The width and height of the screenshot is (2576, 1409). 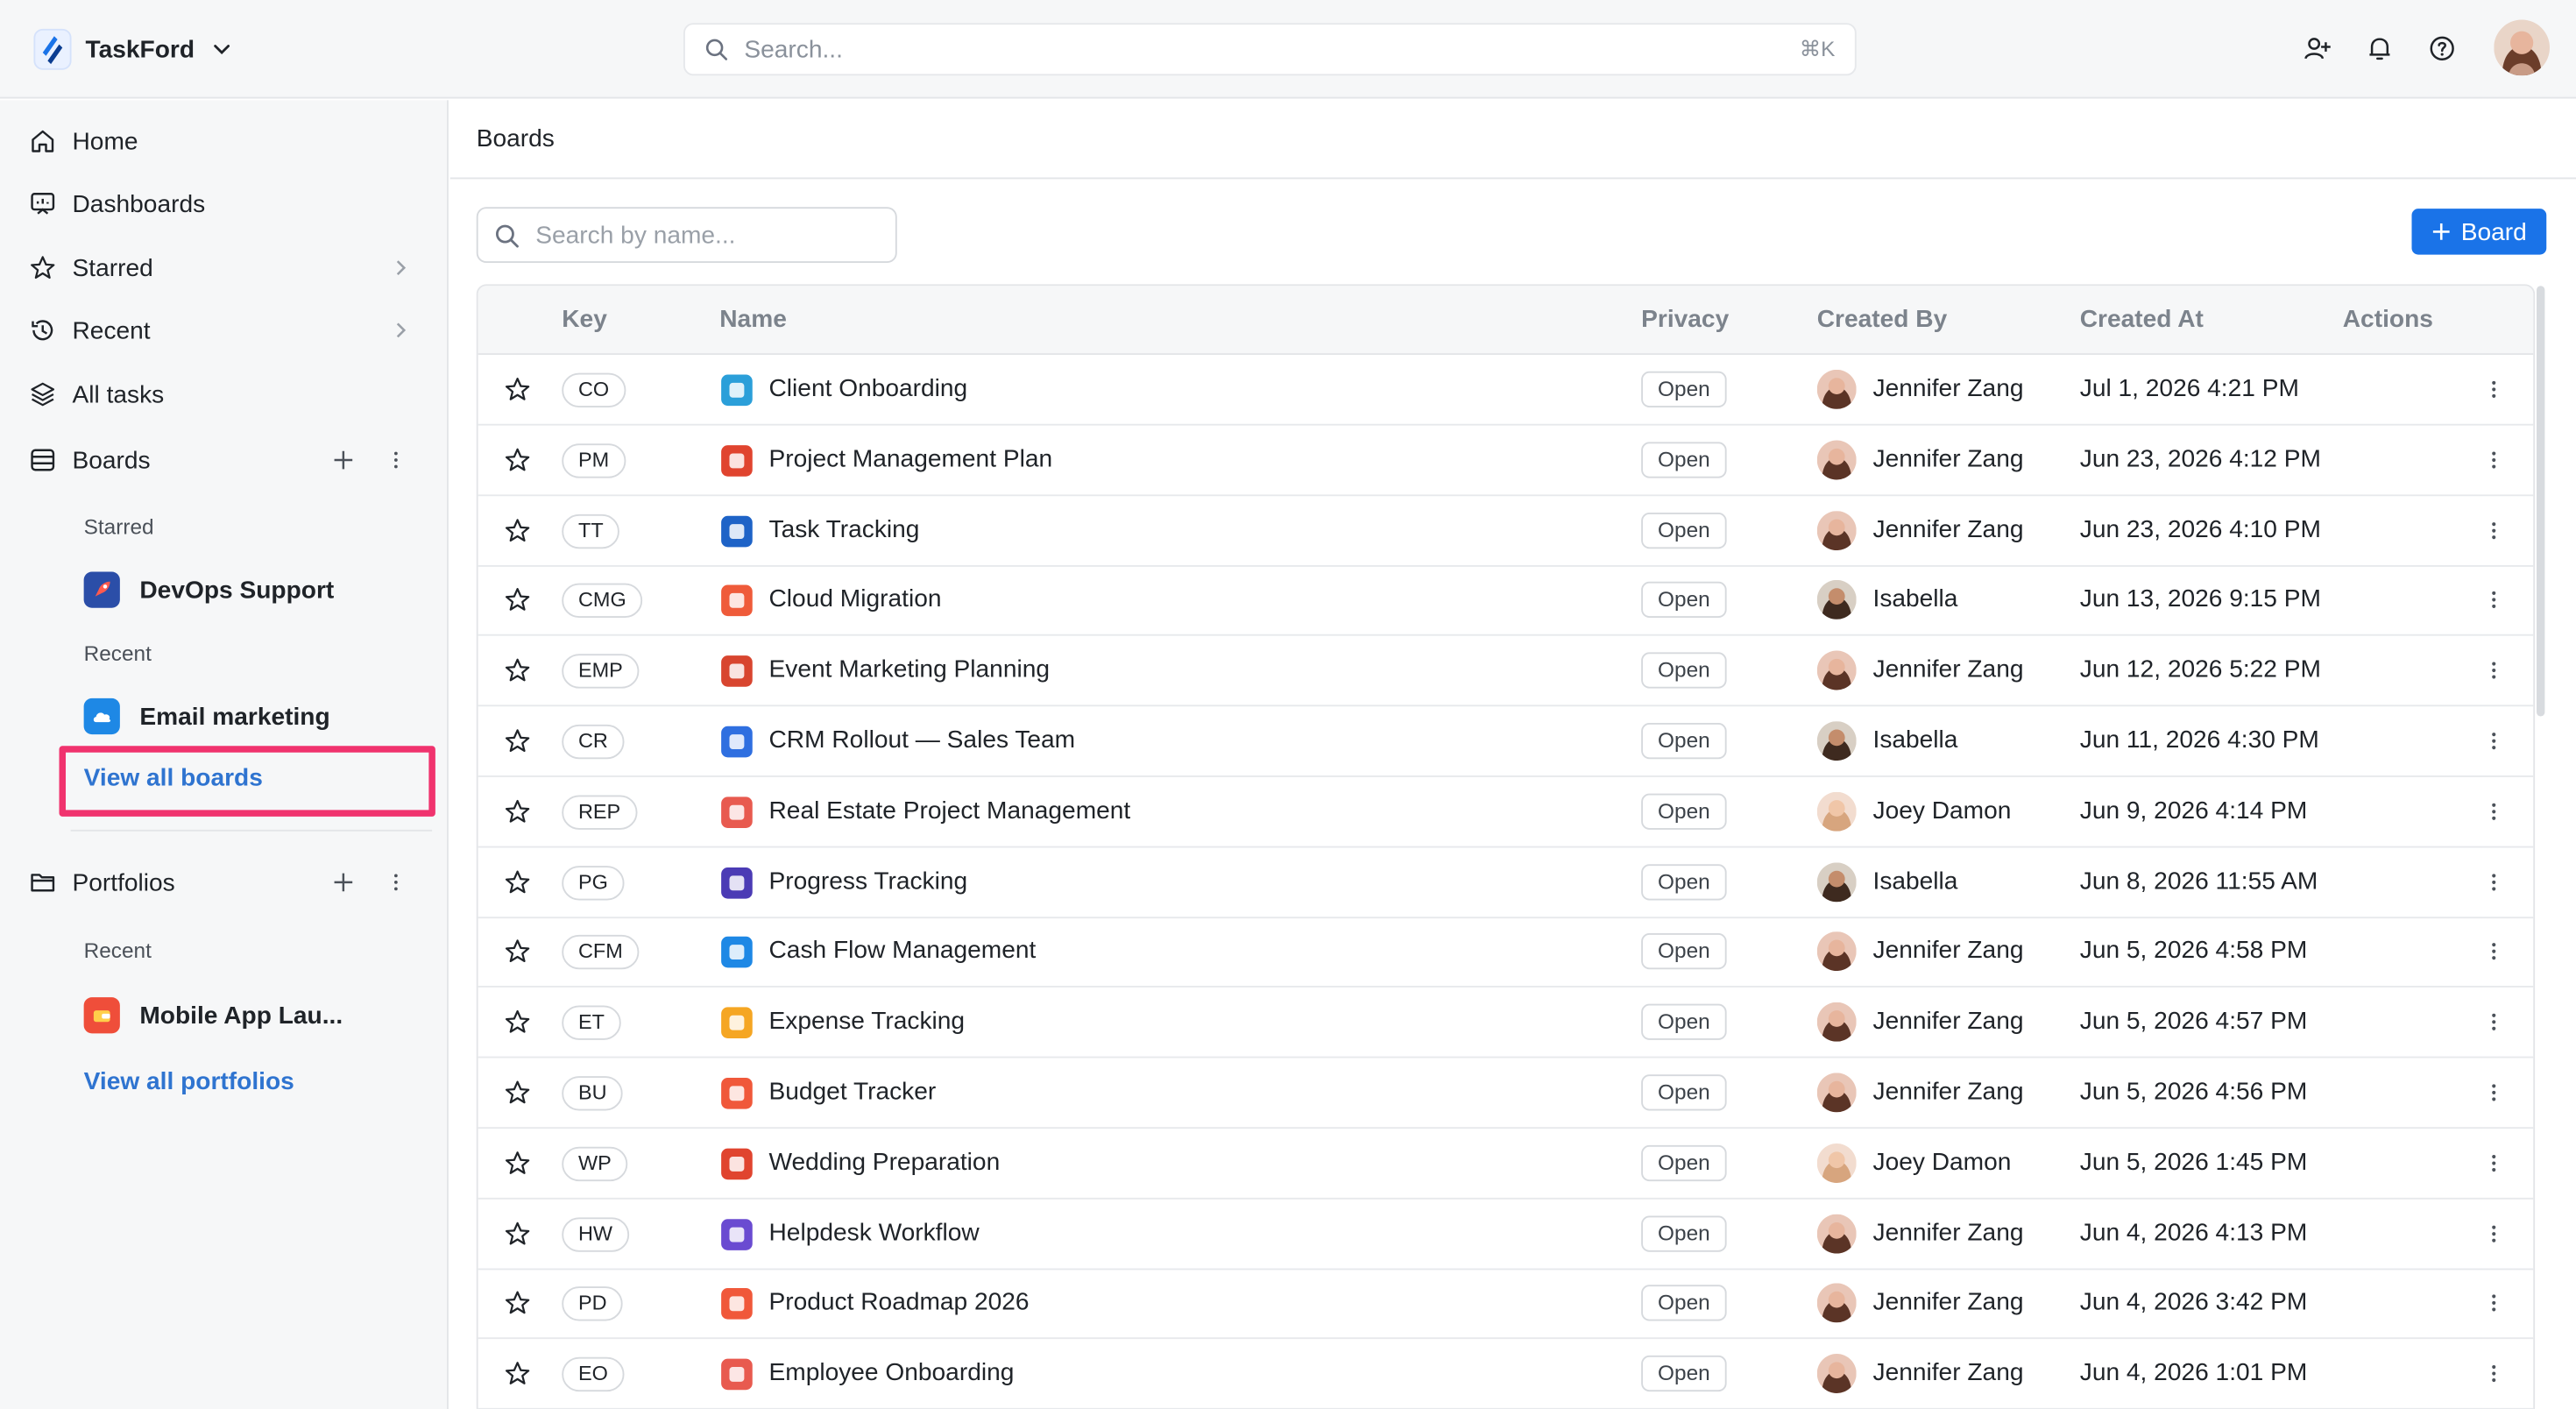 What do you see at coordinates (2541, 501) in the screenshot?
I see `table-scrollbar` at bounding box center [2541, 501].